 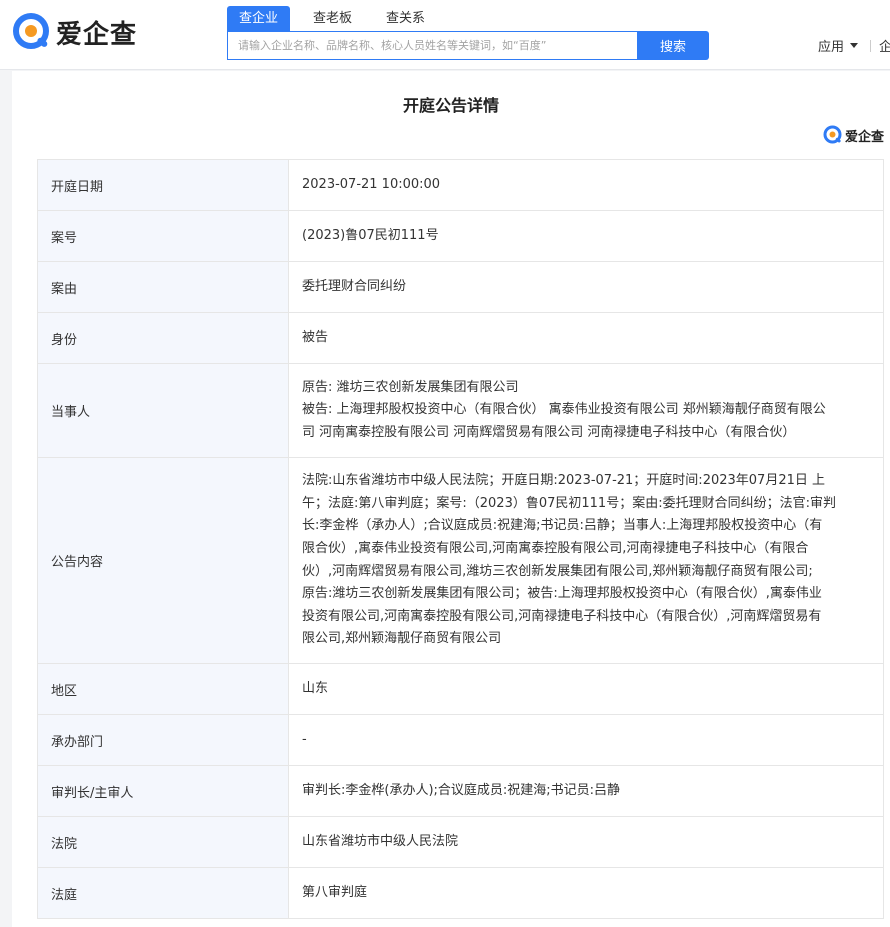 What do you see at coordinates (864, 137) in the screenshot?
I see `watermark-text: 爱企查` at bounding box center [864, 137].